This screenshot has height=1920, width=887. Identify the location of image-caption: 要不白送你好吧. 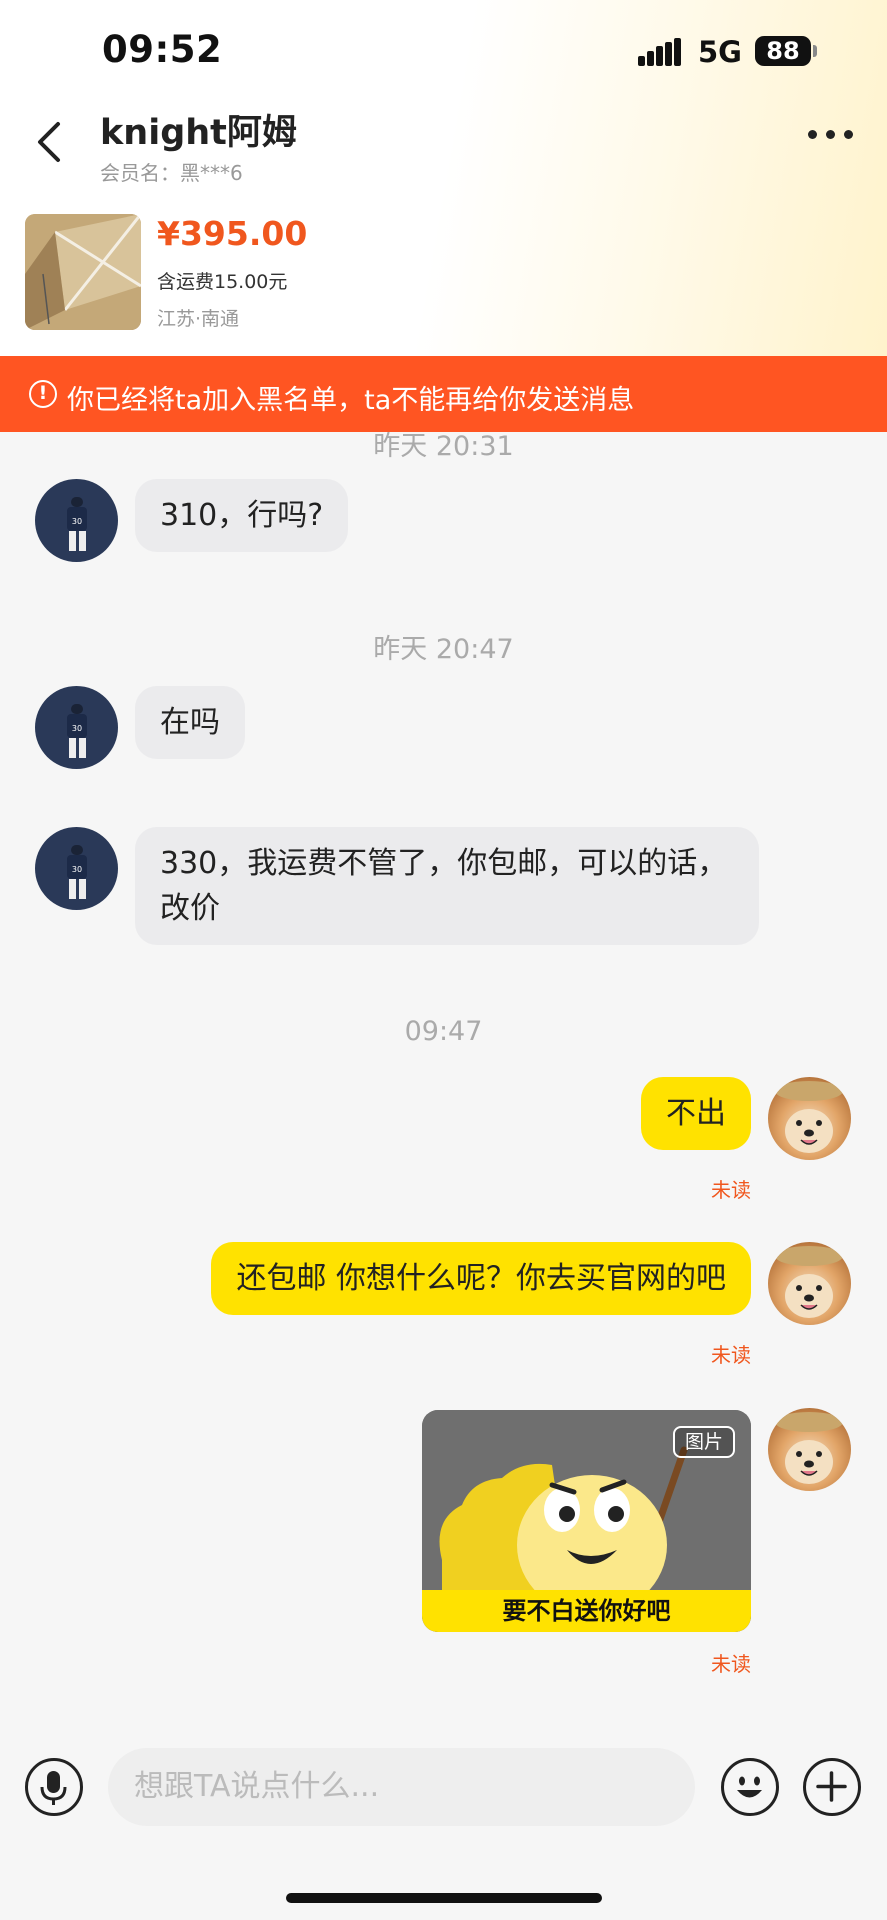
(586, 1611).